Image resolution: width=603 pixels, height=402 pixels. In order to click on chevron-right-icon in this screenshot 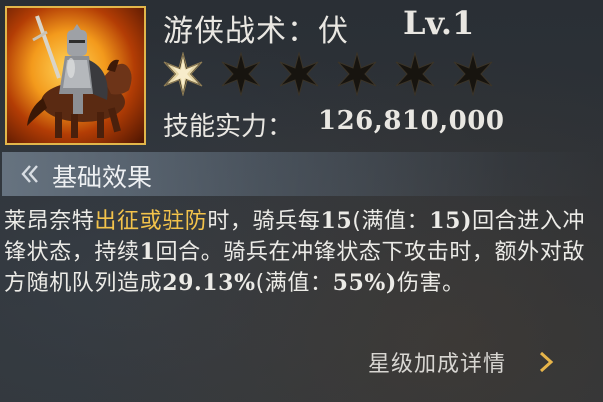, I will do `click(546, 362)`.